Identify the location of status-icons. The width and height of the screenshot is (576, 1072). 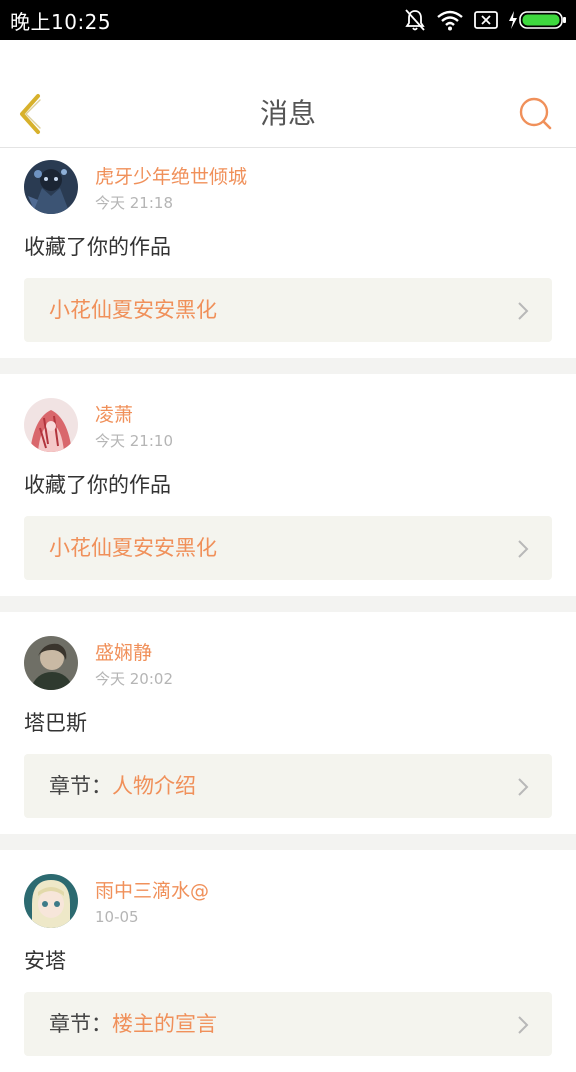
(486, 20).